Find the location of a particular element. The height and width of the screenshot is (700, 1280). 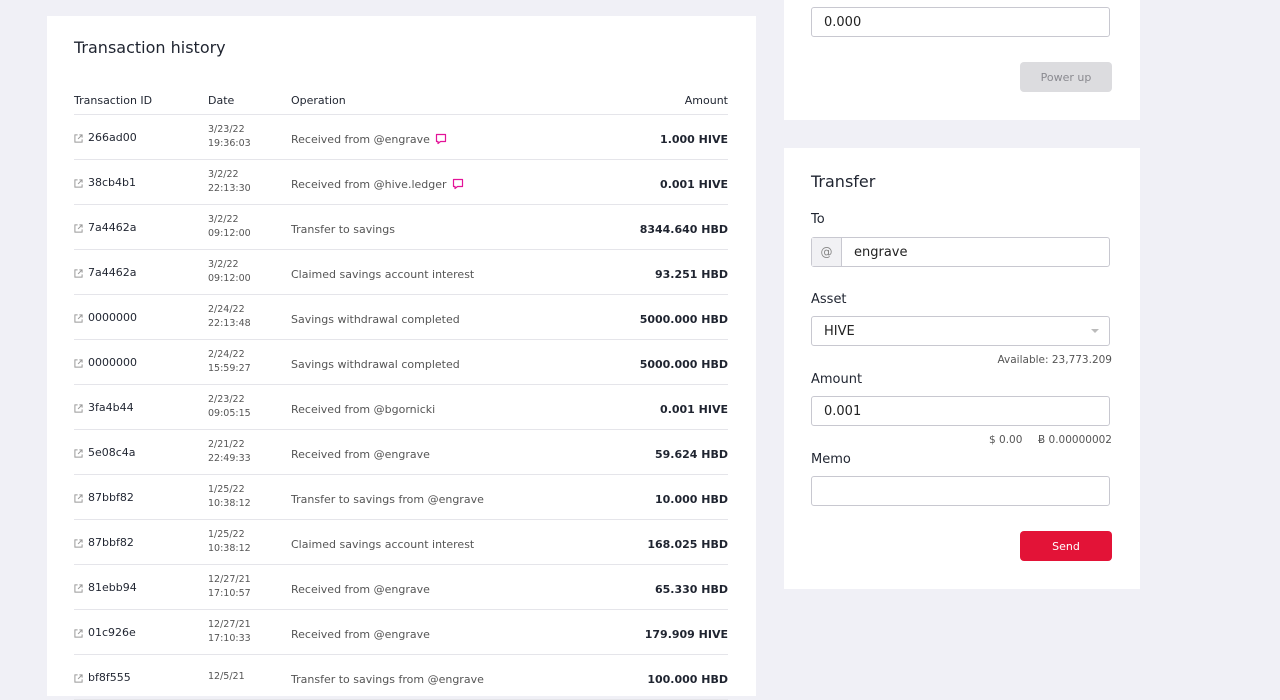

asset-select: HIVE is located at coordinates (960, 331).